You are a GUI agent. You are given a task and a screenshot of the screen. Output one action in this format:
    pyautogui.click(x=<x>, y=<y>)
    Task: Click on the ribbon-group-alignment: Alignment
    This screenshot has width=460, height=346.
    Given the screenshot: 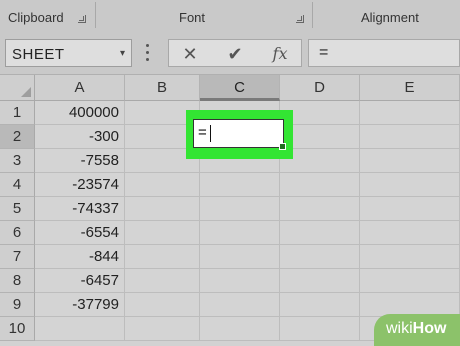 What is the action you would take?
    pyautogui.click(x=387, y=17)
    